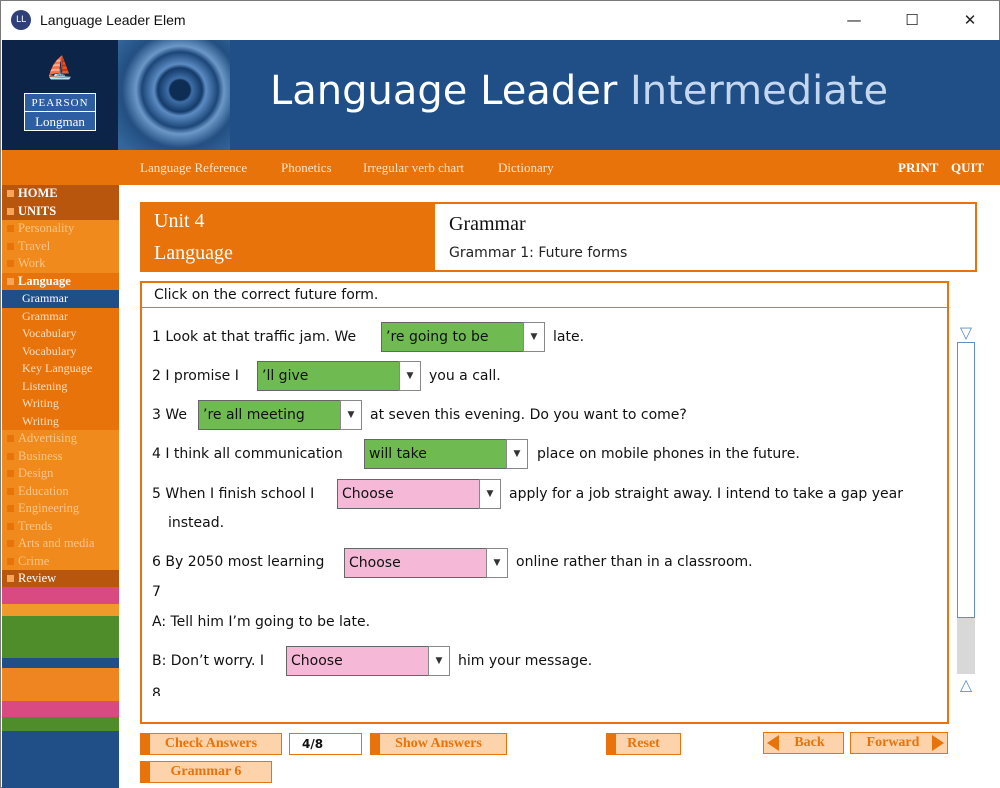 This screenshot has width=1000, height=788. Describe the element at coordinates (339, 376) in the screenshot. I see `q2-select: ’ll give ▼` at that location.